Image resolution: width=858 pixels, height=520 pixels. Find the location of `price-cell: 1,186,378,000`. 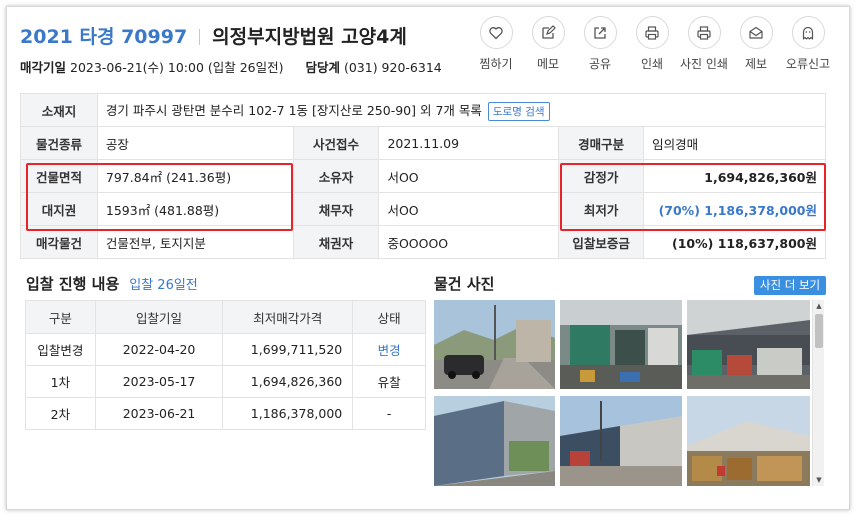

price-cell: 1,186,378,000 is located at coordinates (288, 413).